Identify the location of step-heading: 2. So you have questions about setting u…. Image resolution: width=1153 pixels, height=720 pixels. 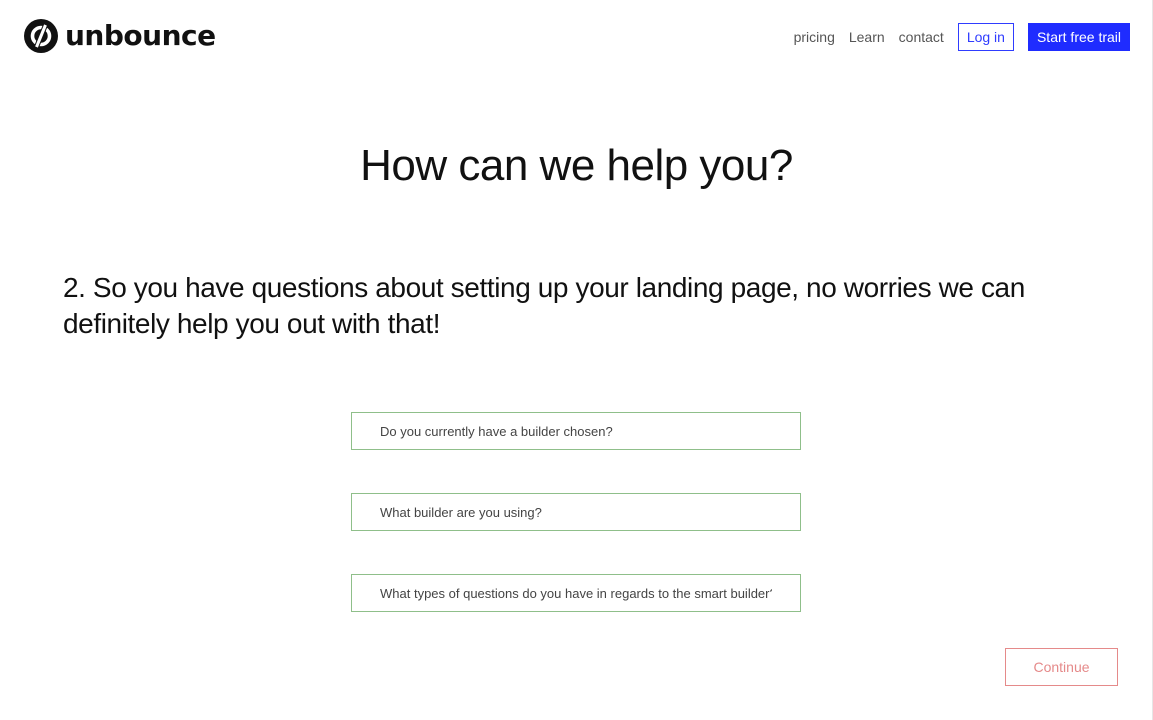
(544, 305).